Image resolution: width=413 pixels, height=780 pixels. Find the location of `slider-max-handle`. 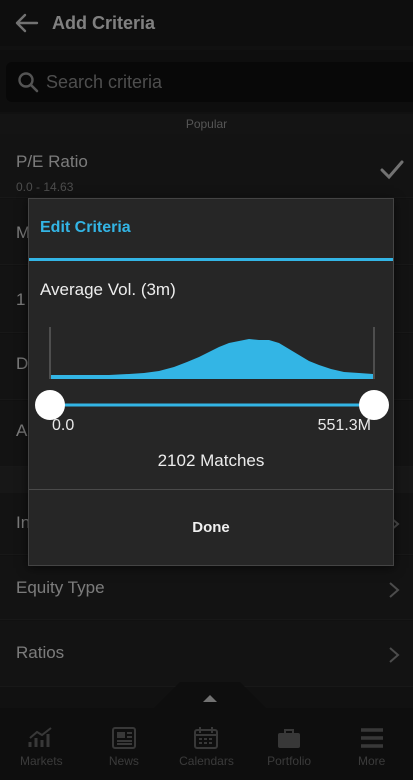

slider-max-handle is located at coordinates (374, 405).